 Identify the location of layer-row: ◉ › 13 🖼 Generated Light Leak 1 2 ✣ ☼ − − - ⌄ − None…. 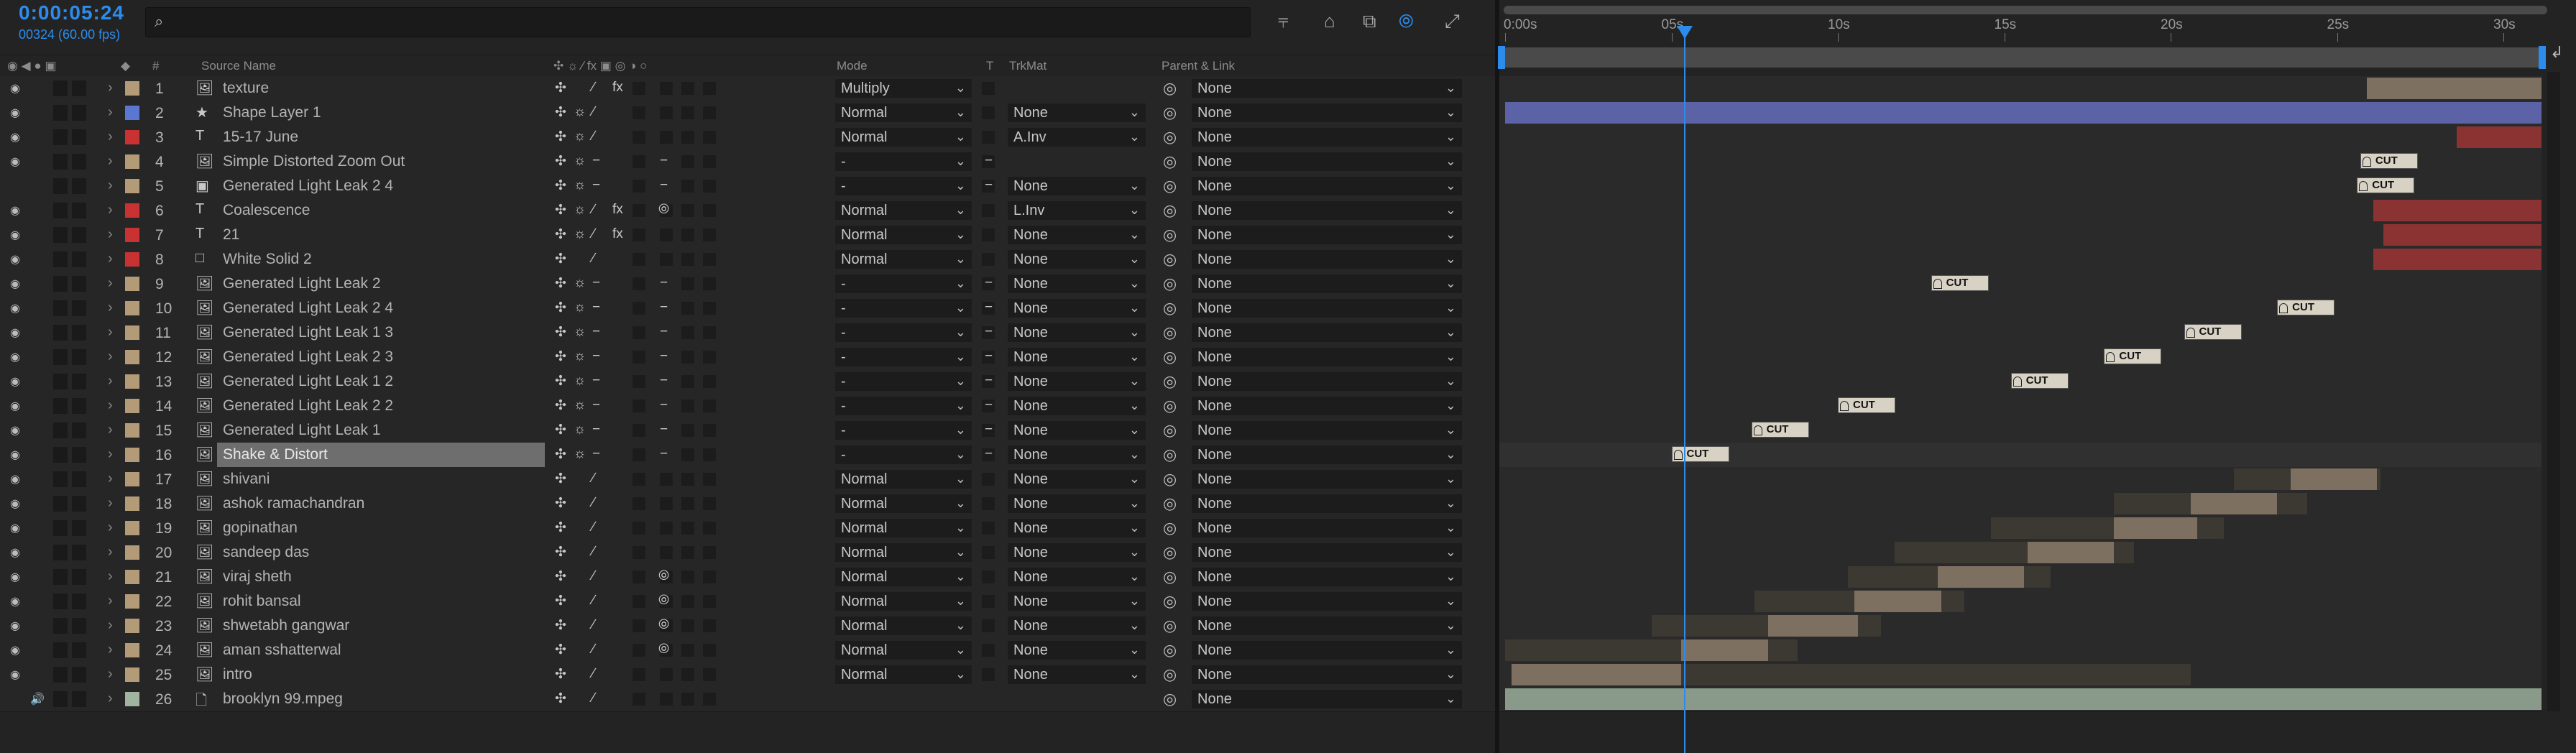
(747, 381).